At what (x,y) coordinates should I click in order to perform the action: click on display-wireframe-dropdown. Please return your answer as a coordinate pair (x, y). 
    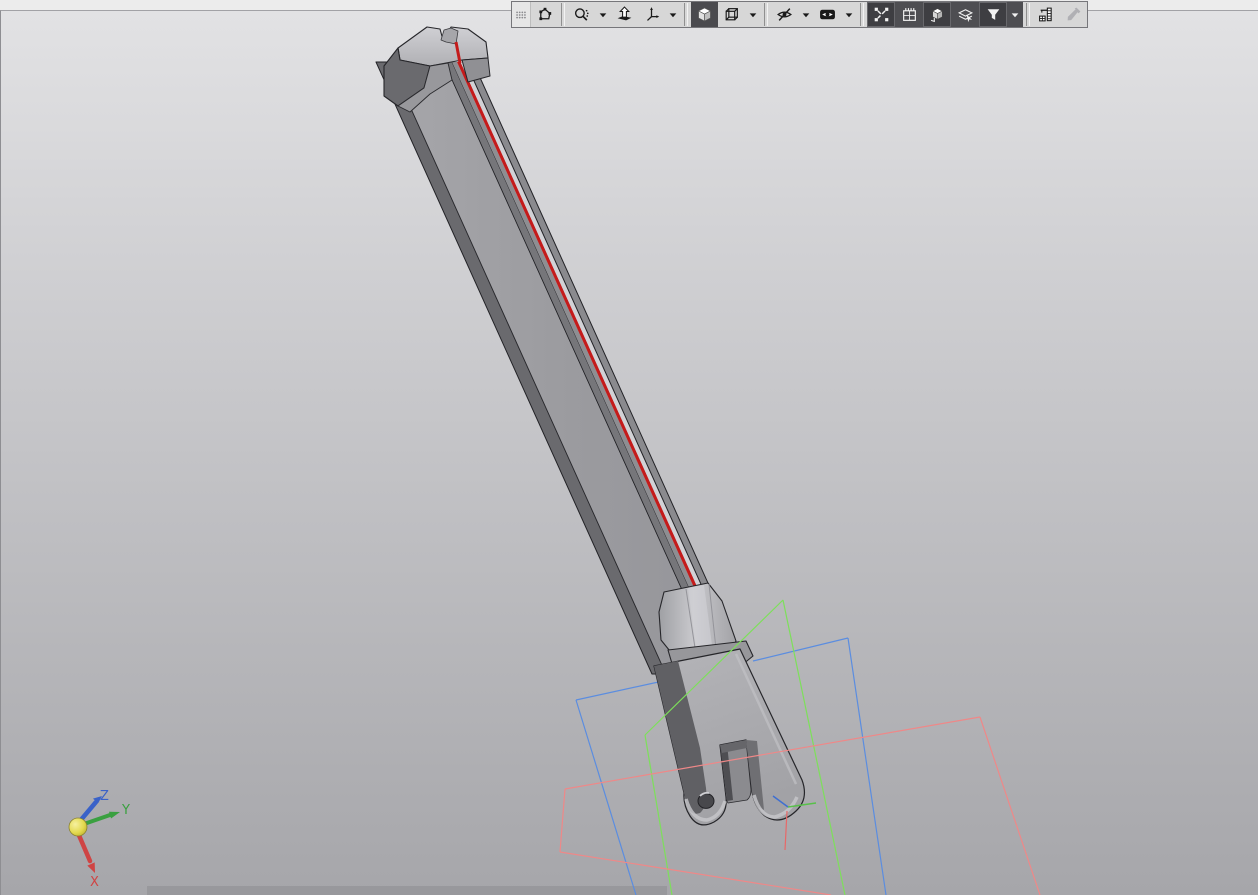
    Looking at the image, I should click on (753, 14).